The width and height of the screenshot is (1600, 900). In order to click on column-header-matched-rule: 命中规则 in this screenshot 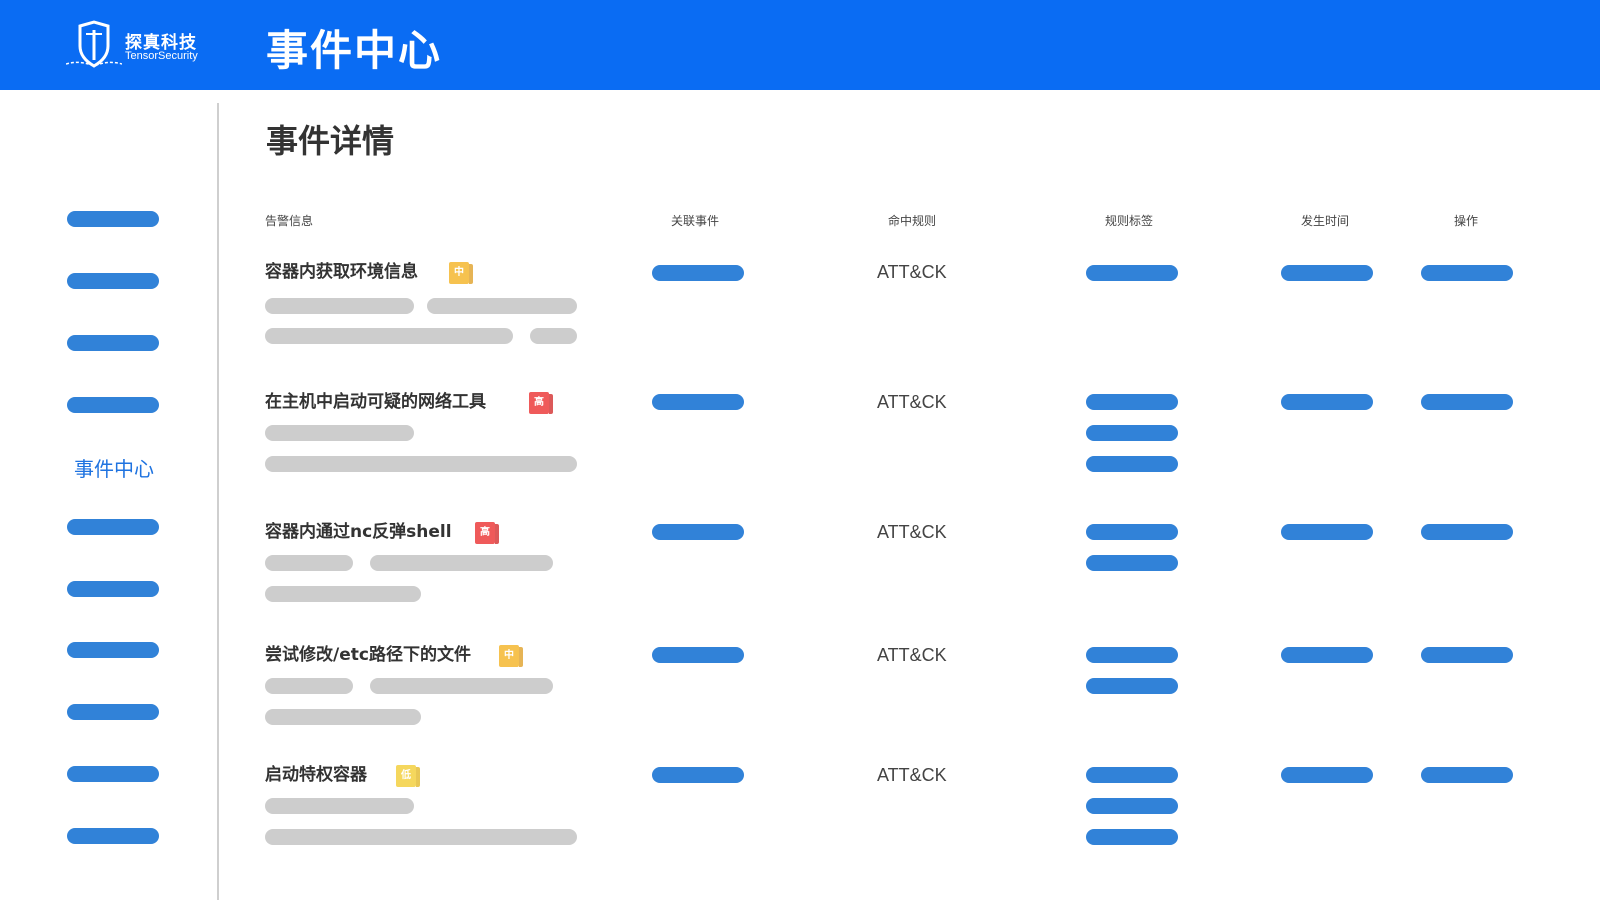, I will do `click(912, 221)`.